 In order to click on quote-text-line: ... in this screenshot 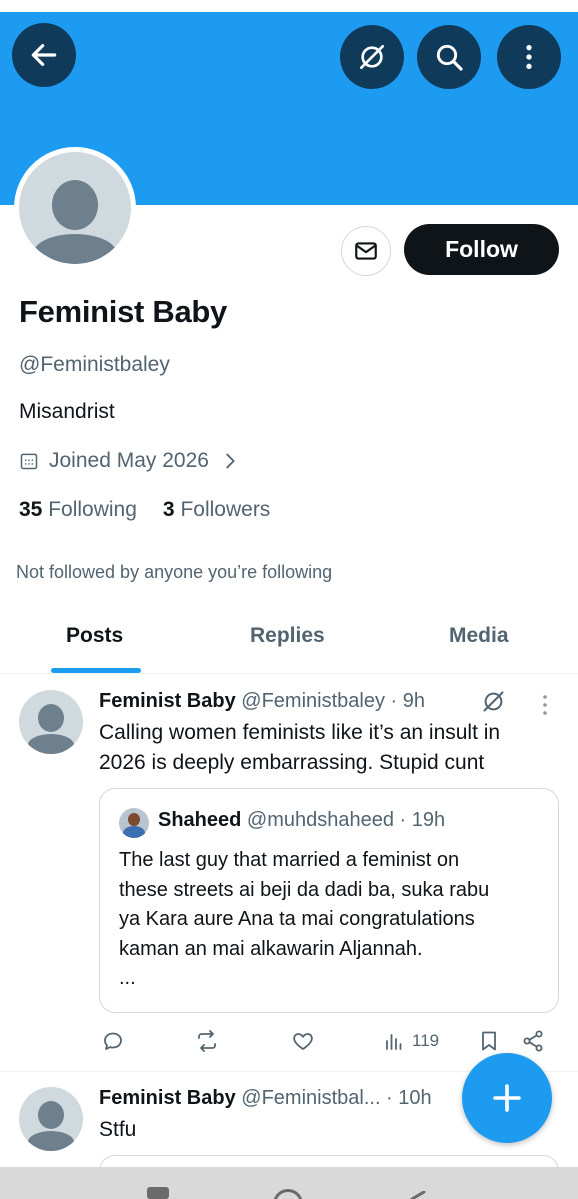, I will do `click(127, 978)`.